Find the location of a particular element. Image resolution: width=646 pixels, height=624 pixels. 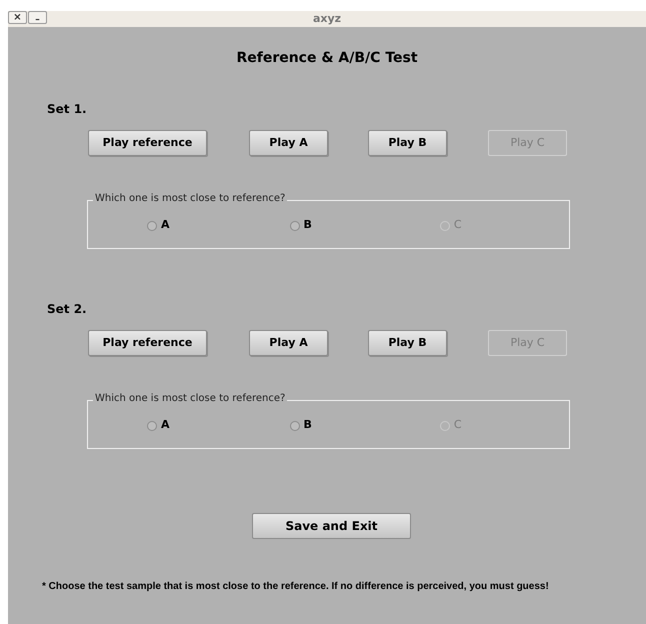

close-button: × is located at coordinates (17, 17).